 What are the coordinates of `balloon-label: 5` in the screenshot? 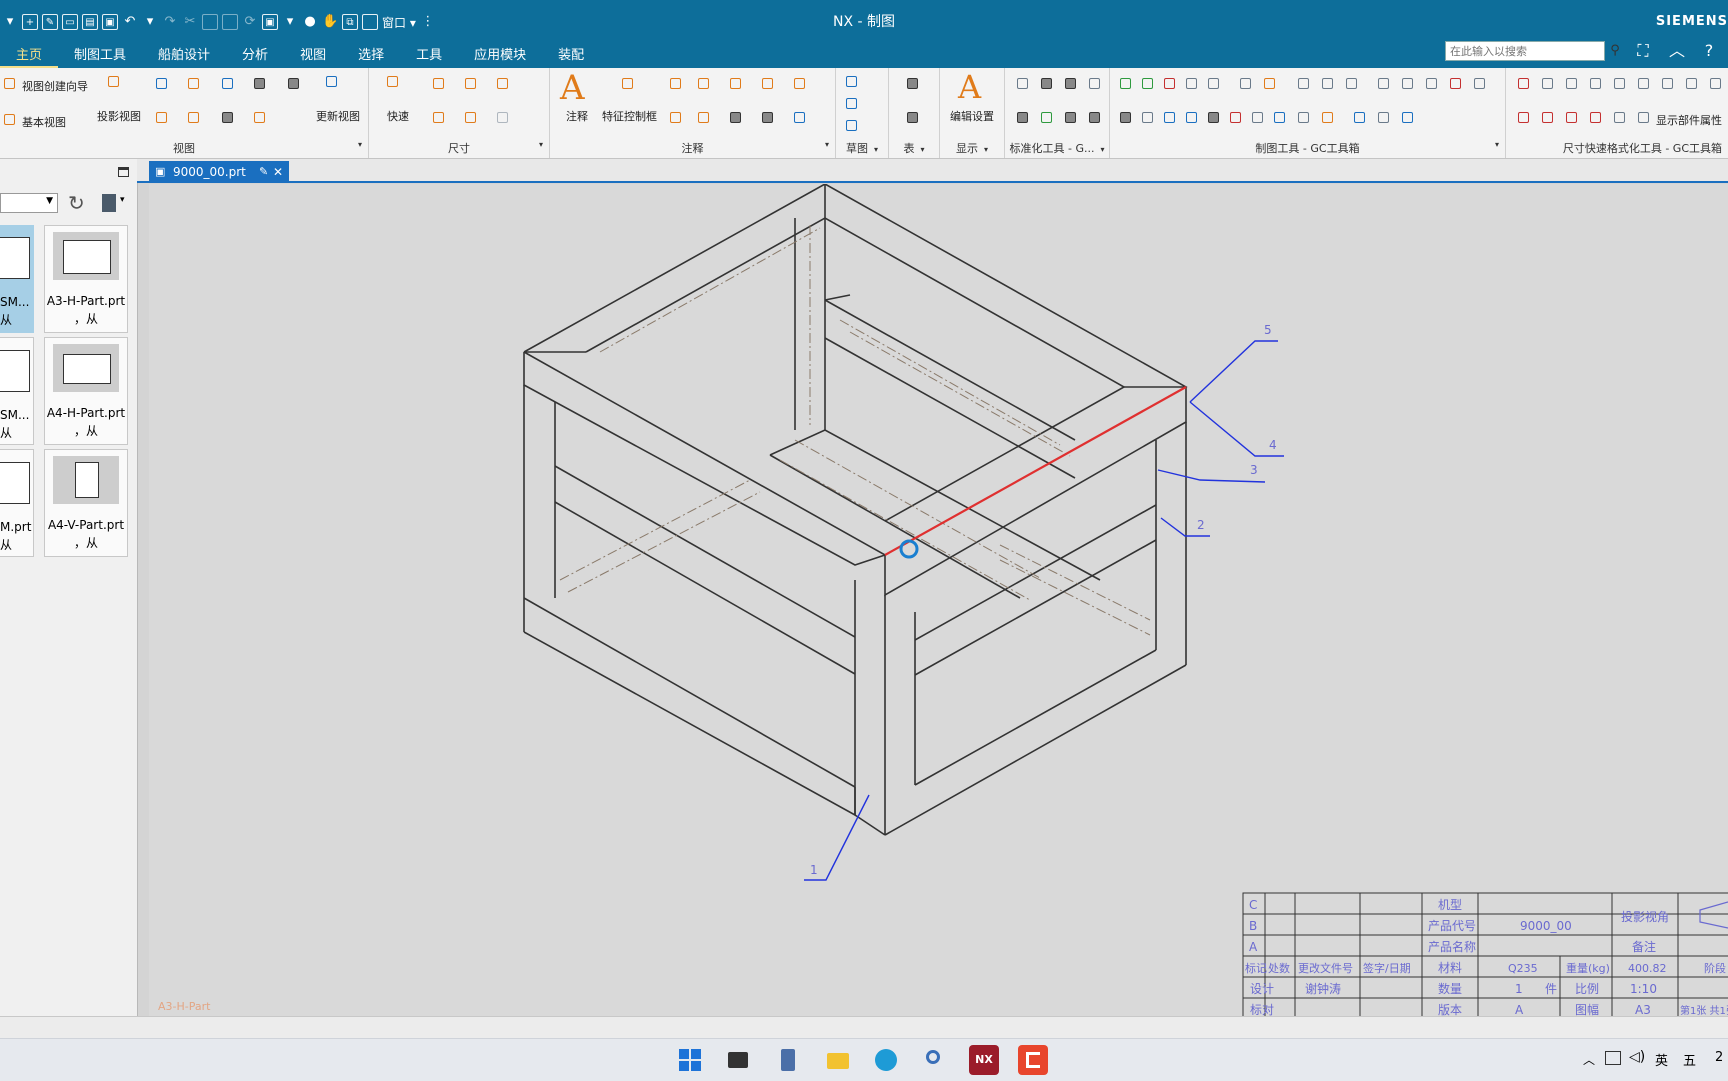 It's located at (1268, 330).